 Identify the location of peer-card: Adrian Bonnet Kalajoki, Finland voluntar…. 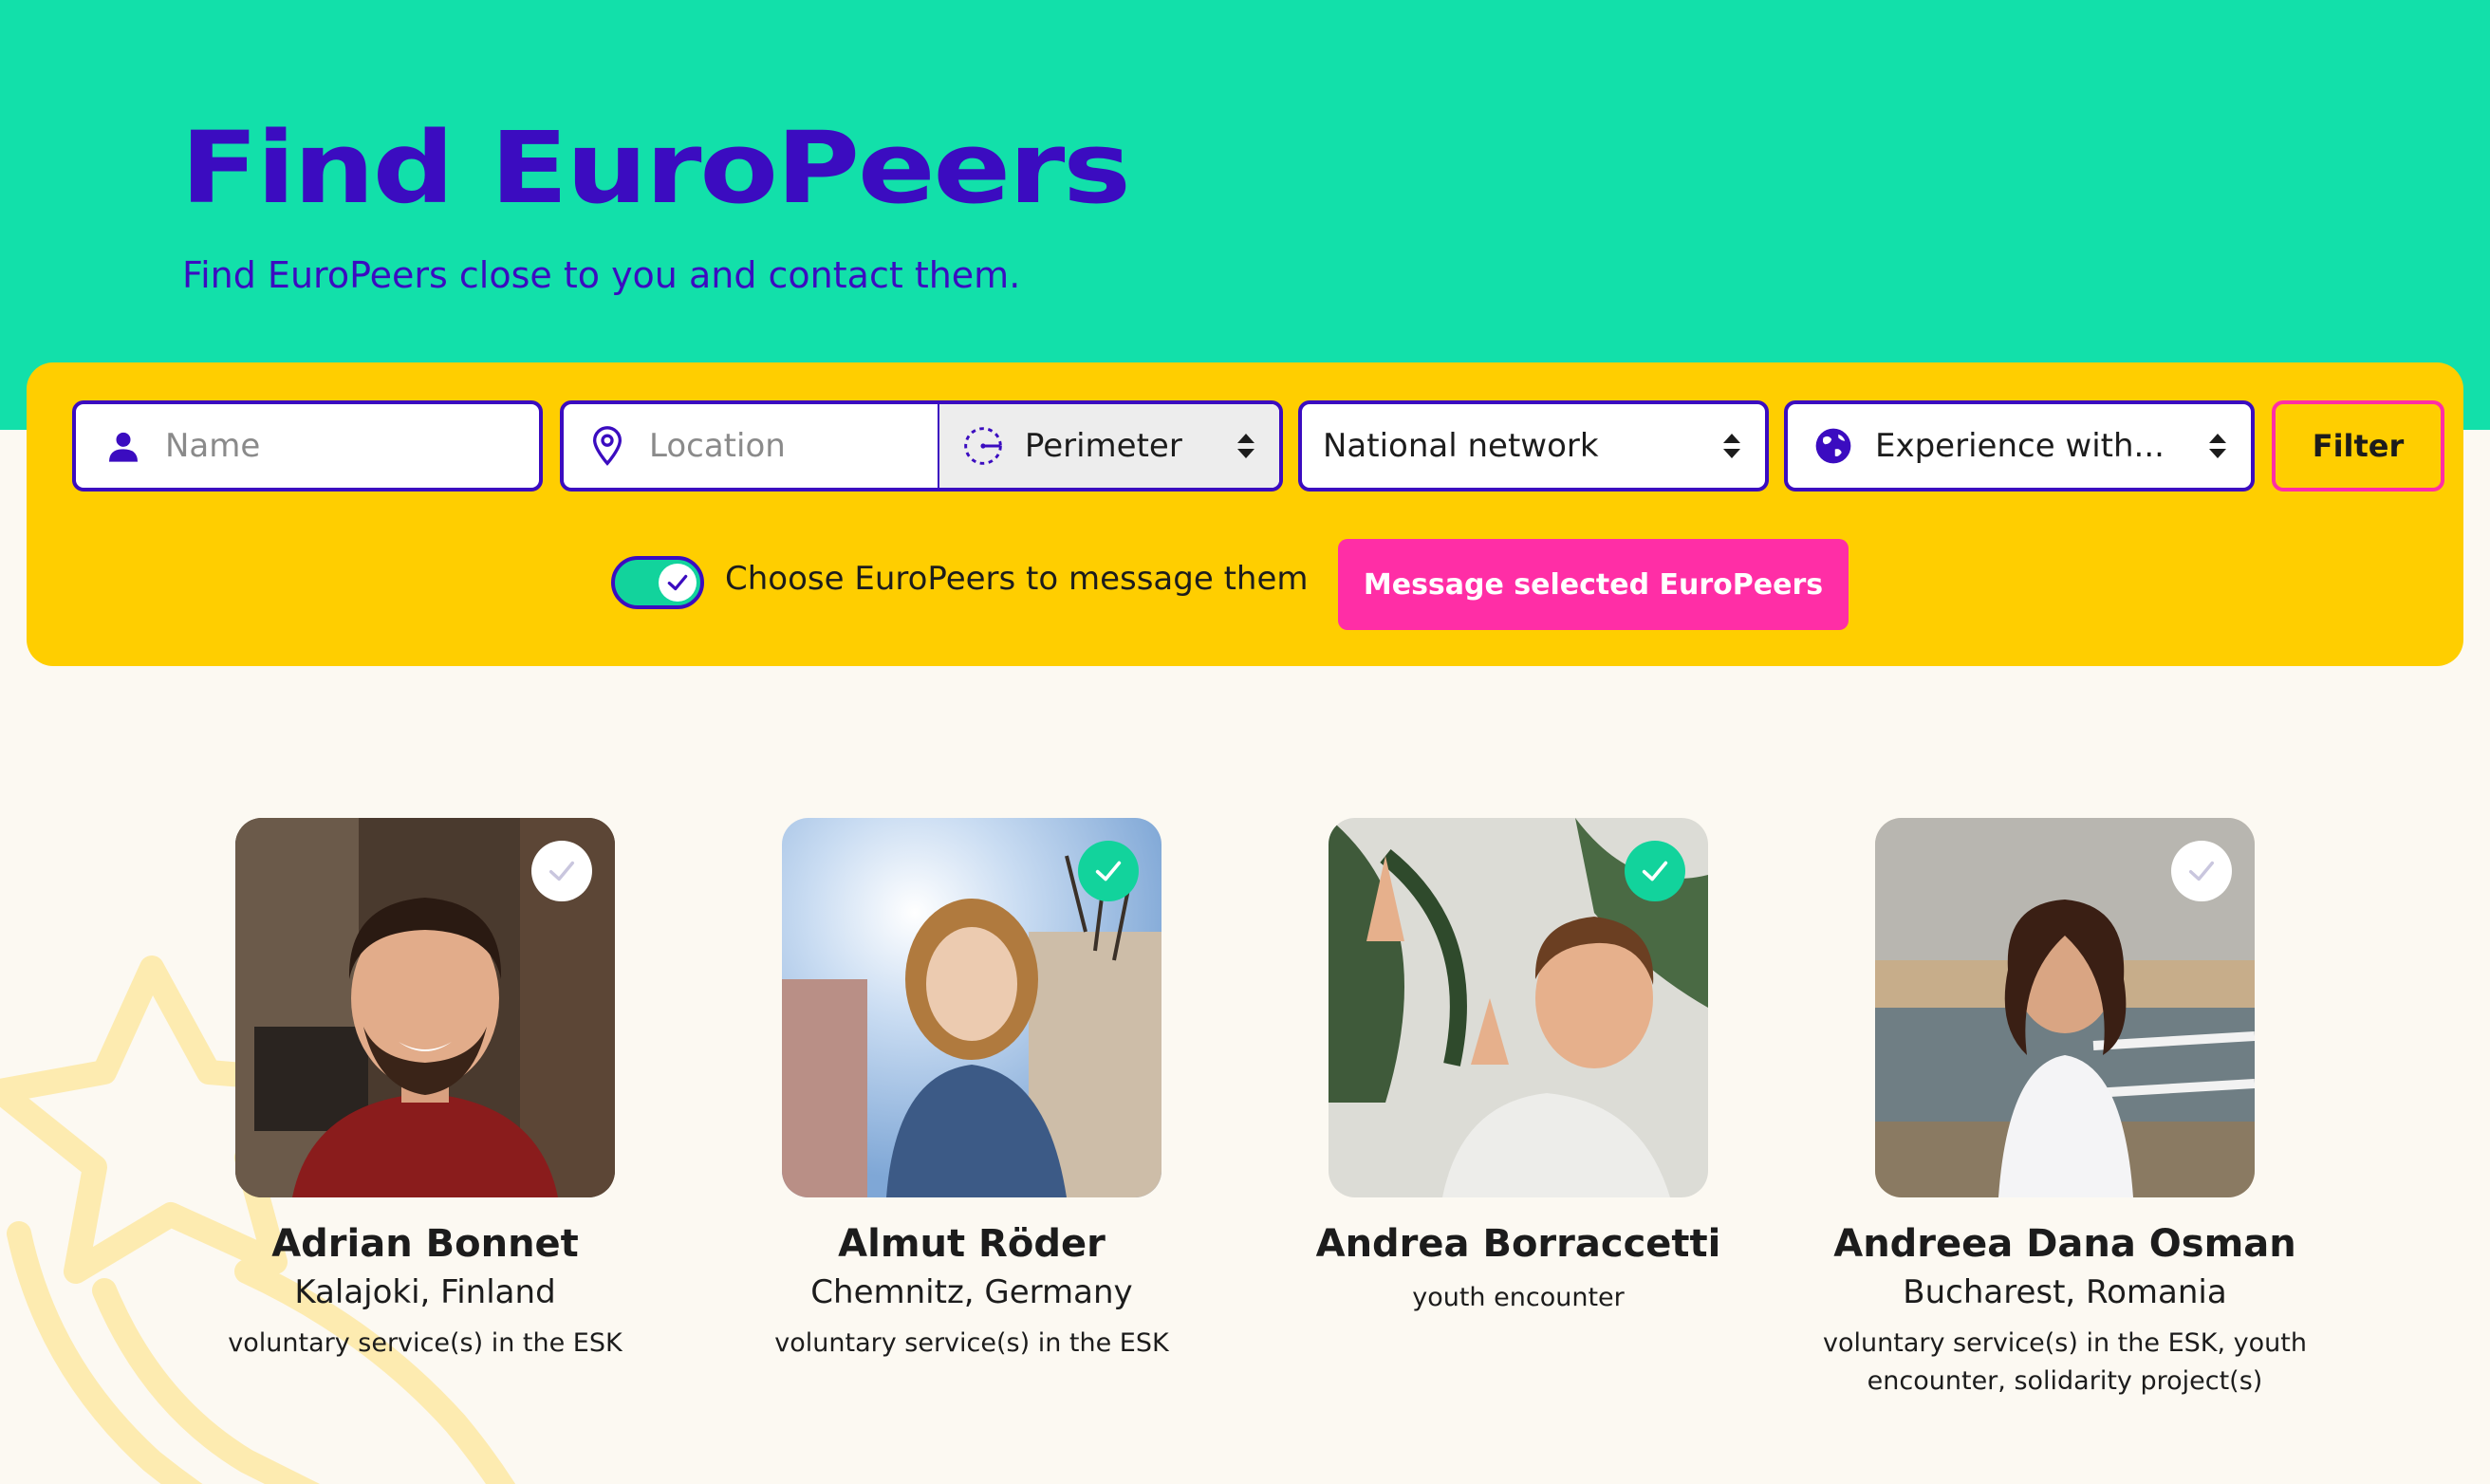
(425, 1091).